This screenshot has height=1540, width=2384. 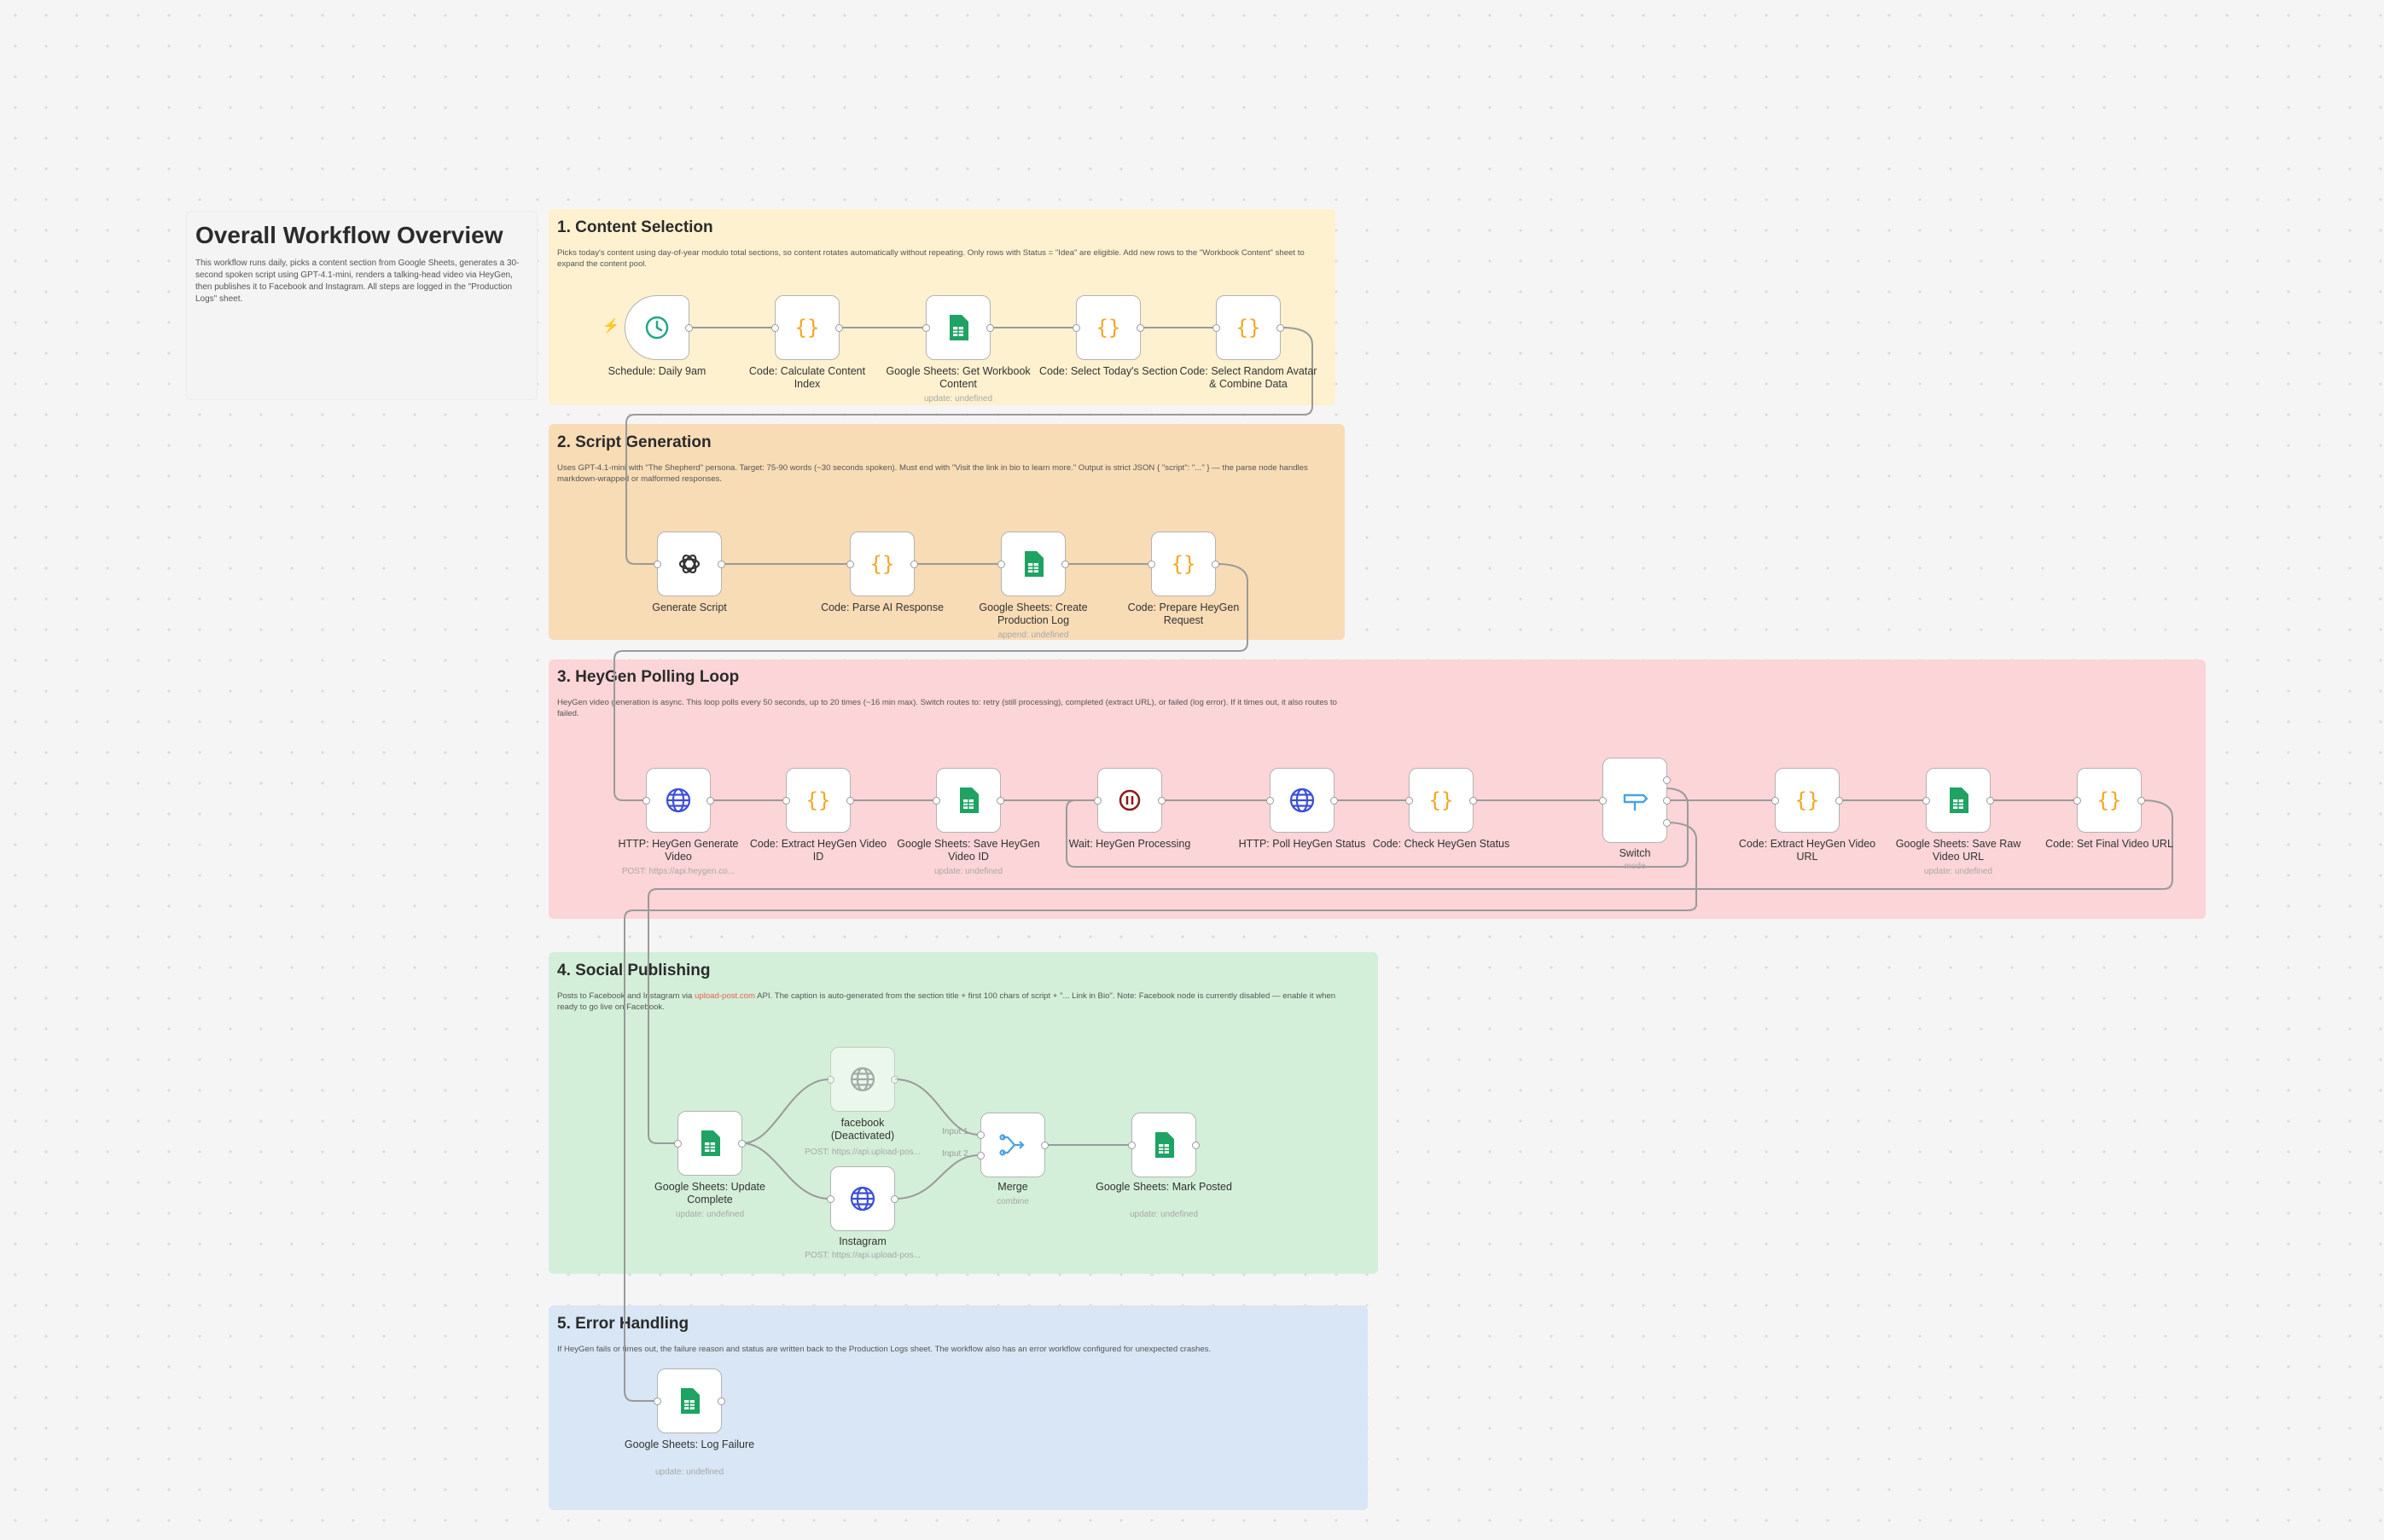 I want to click on prepare-heygen-request-node: {}, so click(x=1183, y=564).